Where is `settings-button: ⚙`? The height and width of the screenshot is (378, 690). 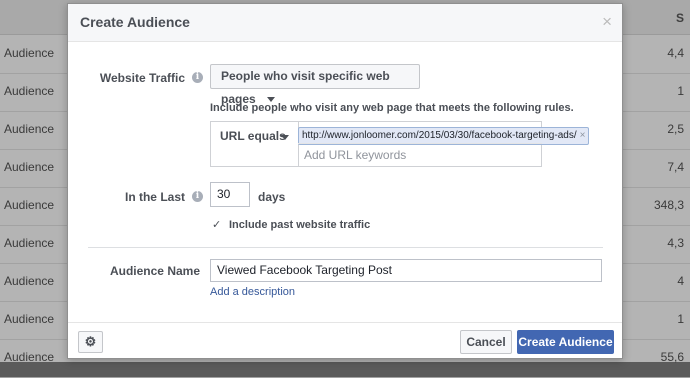 settings-button: ⚙ is located at coordinates (90, 342).